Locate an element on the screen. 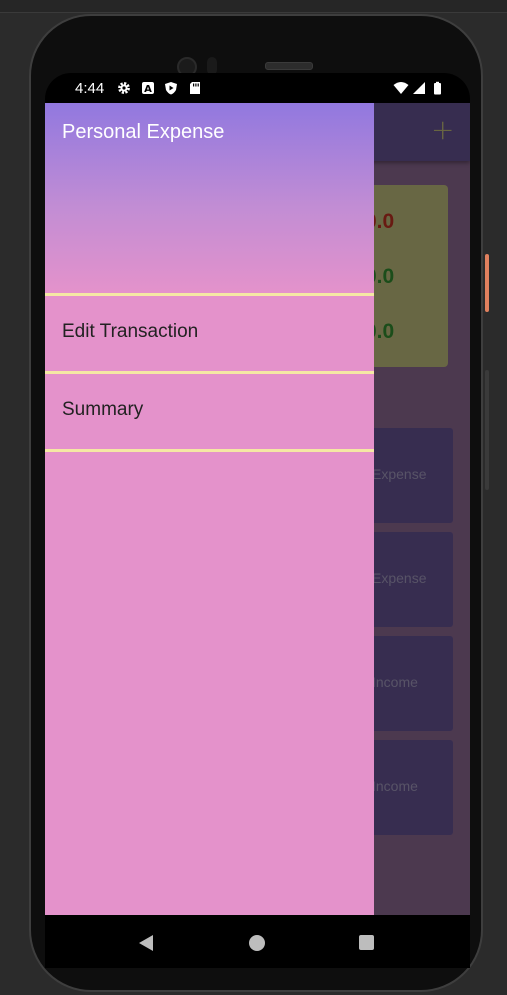 This screenshot has height=995, width=507. drawer-item-edit-transaction: Edit Transaction is located at coordinates (209, 333).